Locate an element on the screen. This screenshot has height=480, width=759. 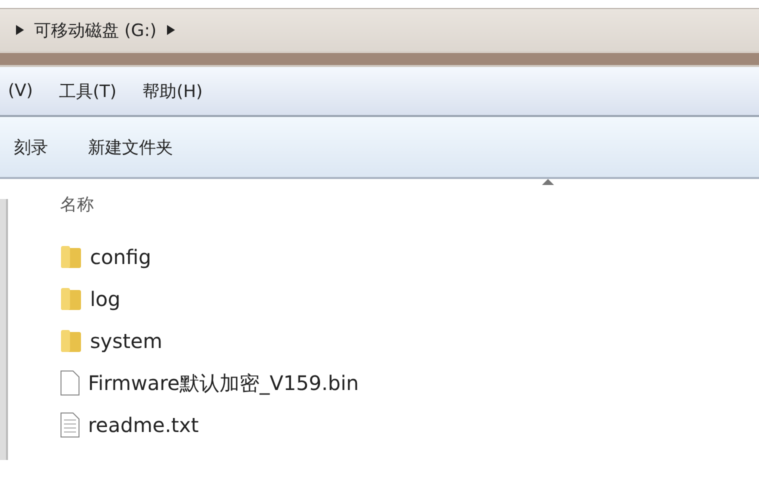
file-name: readme.txt is located at coordinates (143, 425).